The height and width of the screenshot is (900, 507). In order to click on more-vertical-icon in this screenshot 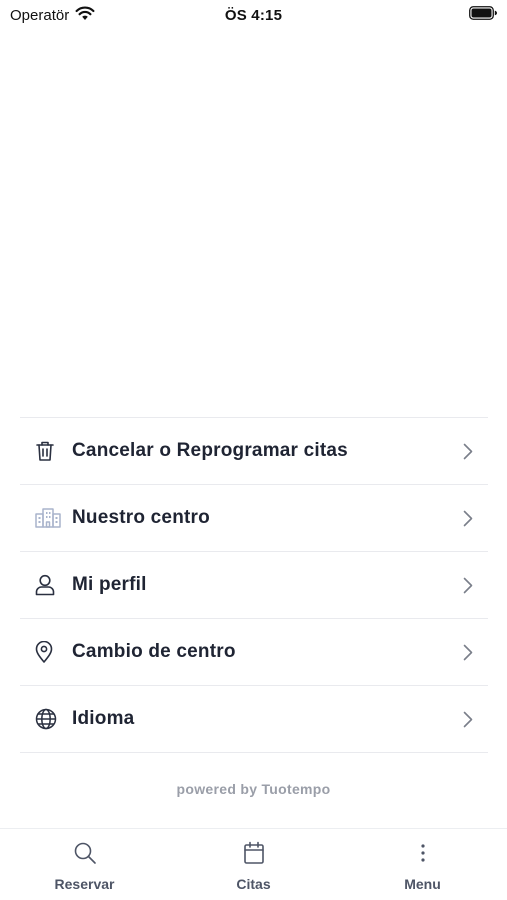, I will do `click(423, 855)`.